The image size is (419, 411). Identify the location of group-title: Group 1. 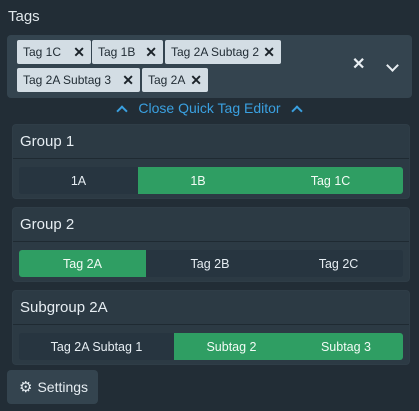
(47, 141).